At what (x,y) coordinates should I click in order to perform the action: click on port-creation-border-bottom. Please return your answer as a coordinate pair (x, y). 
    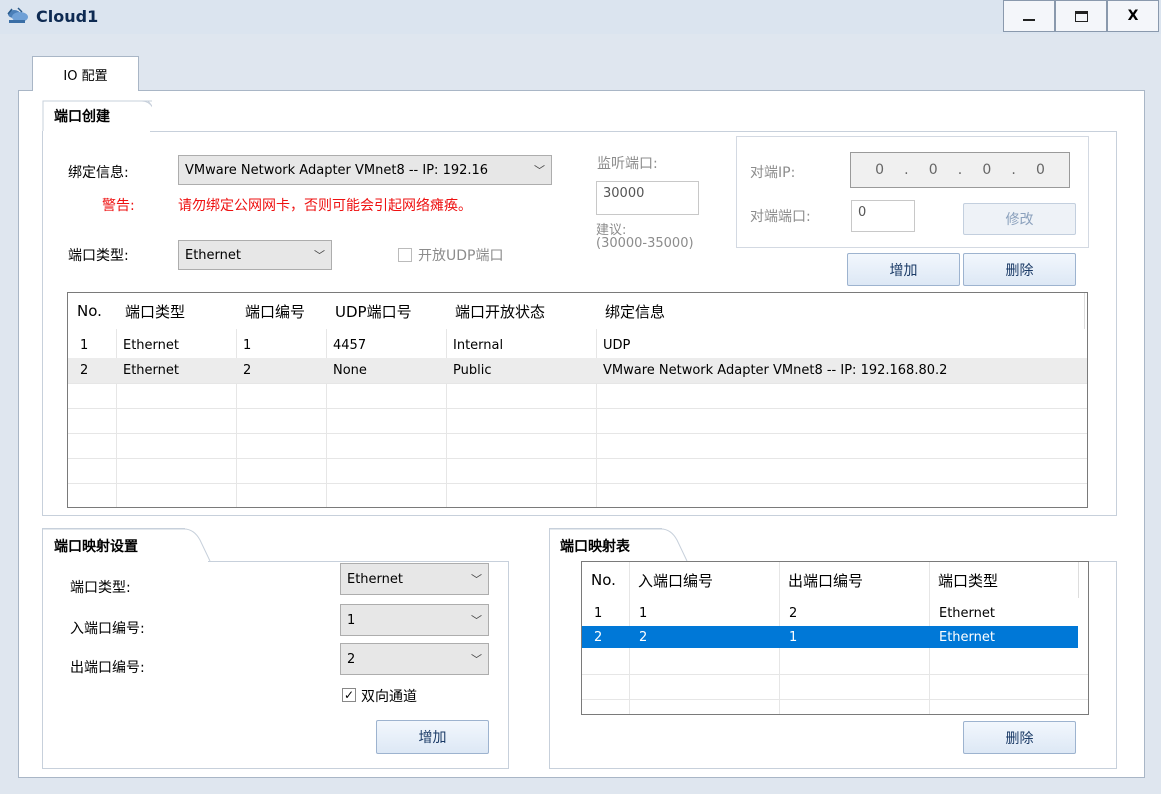
    Looking at the image, I should click on (579, 515).